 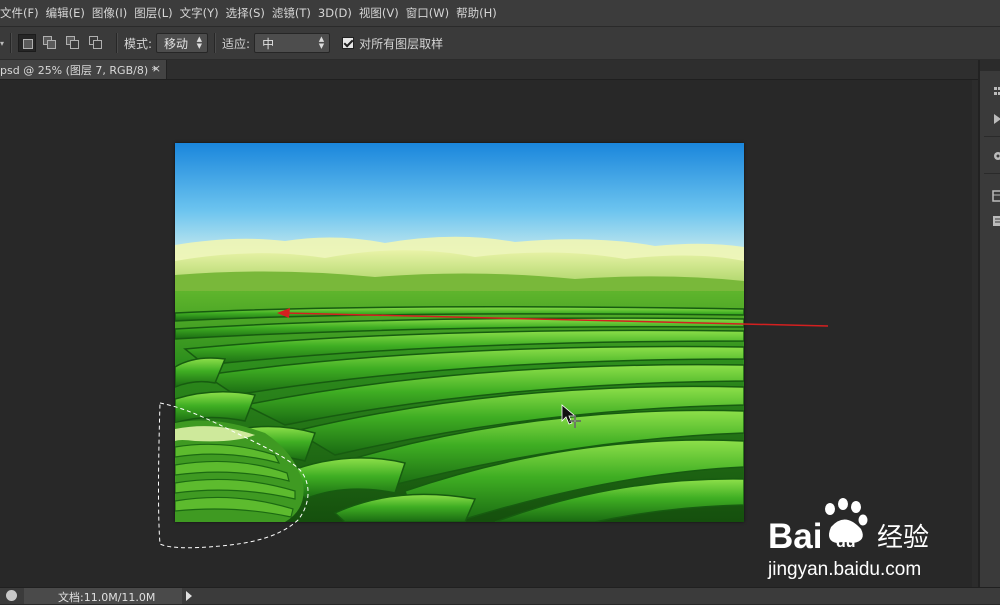 What do you see at coordinates (292, 43) in the screenshot?
I see `adapt-select: 中 ▲ ▼` at bounding box center [292, 43].